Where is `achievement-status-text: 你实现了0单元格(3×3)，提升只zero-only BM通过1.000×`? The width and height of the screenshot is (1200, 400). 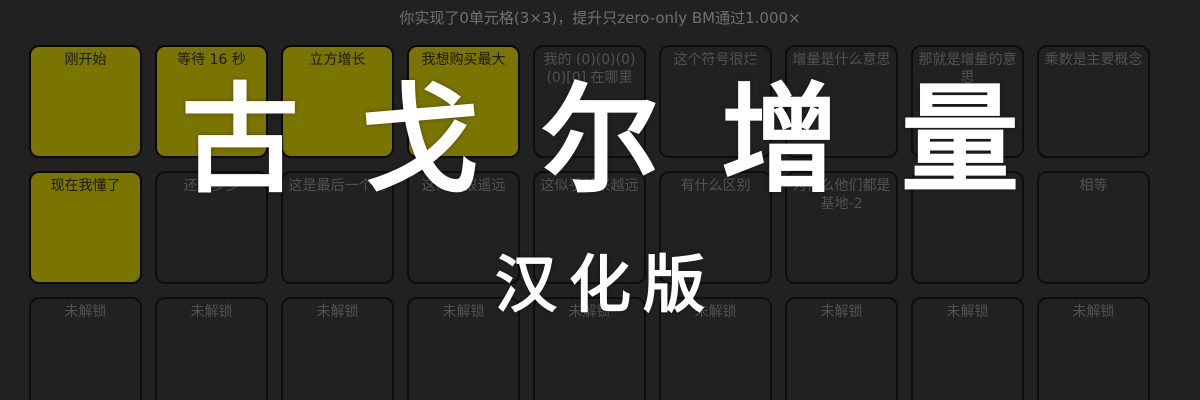
achievement-status-text: 你实现了0单元格(3×3)，提升只zero-only BM通过1.000× is located at coordinates (600, 18).